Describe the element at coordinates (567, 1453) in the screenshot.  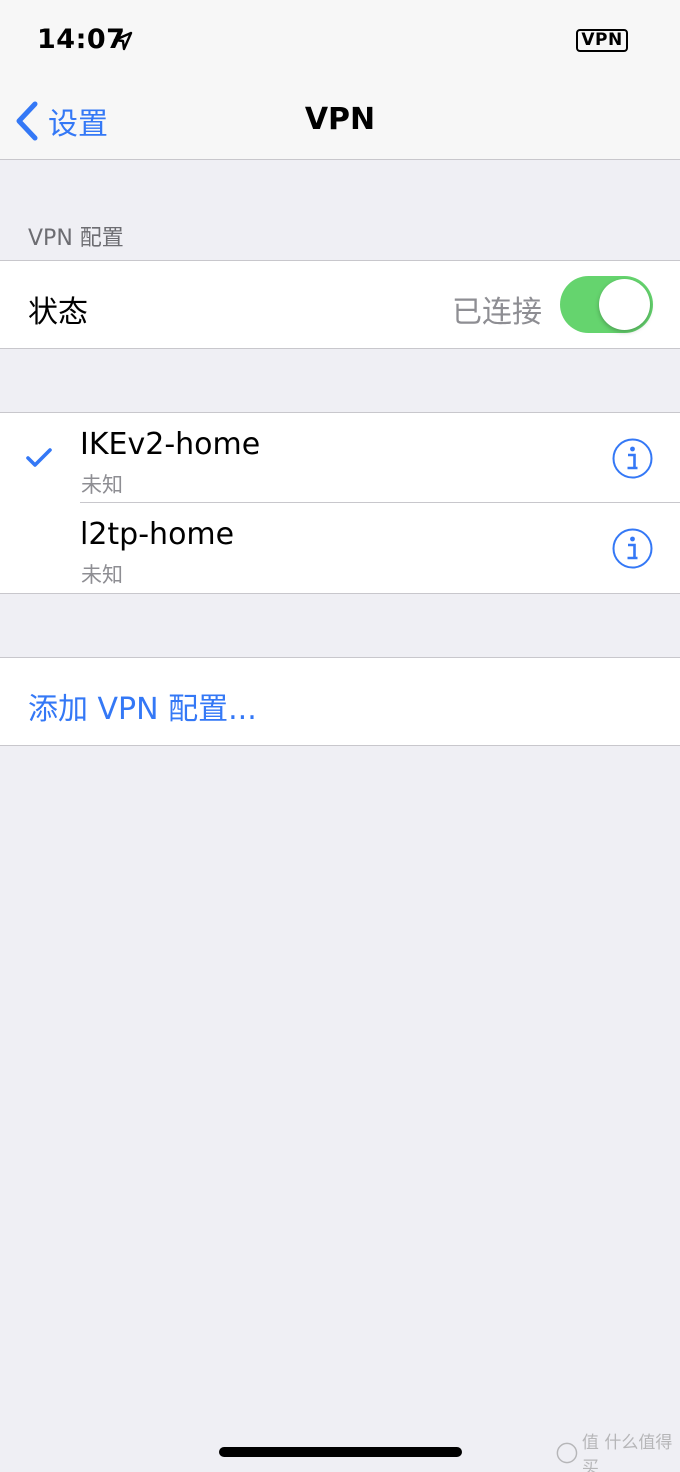
I see `watermark-logo-icon` at that location.